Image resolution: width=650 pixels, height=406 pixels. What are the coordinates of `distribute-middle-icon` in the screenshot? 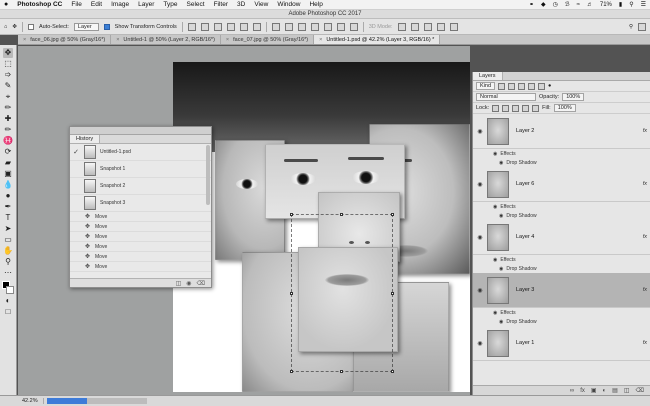 It's located at (288, 26).